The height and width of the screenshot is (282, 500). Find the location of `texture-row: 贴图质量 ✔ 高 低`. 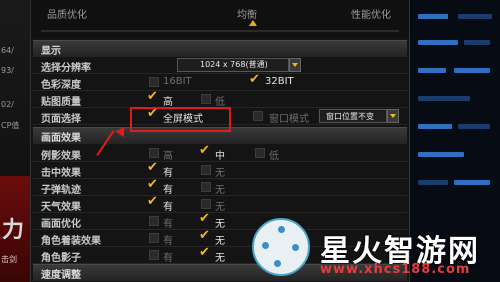

texture-row: 贴图质量 ✔ 高 低 is located at coordinates (220, 99).